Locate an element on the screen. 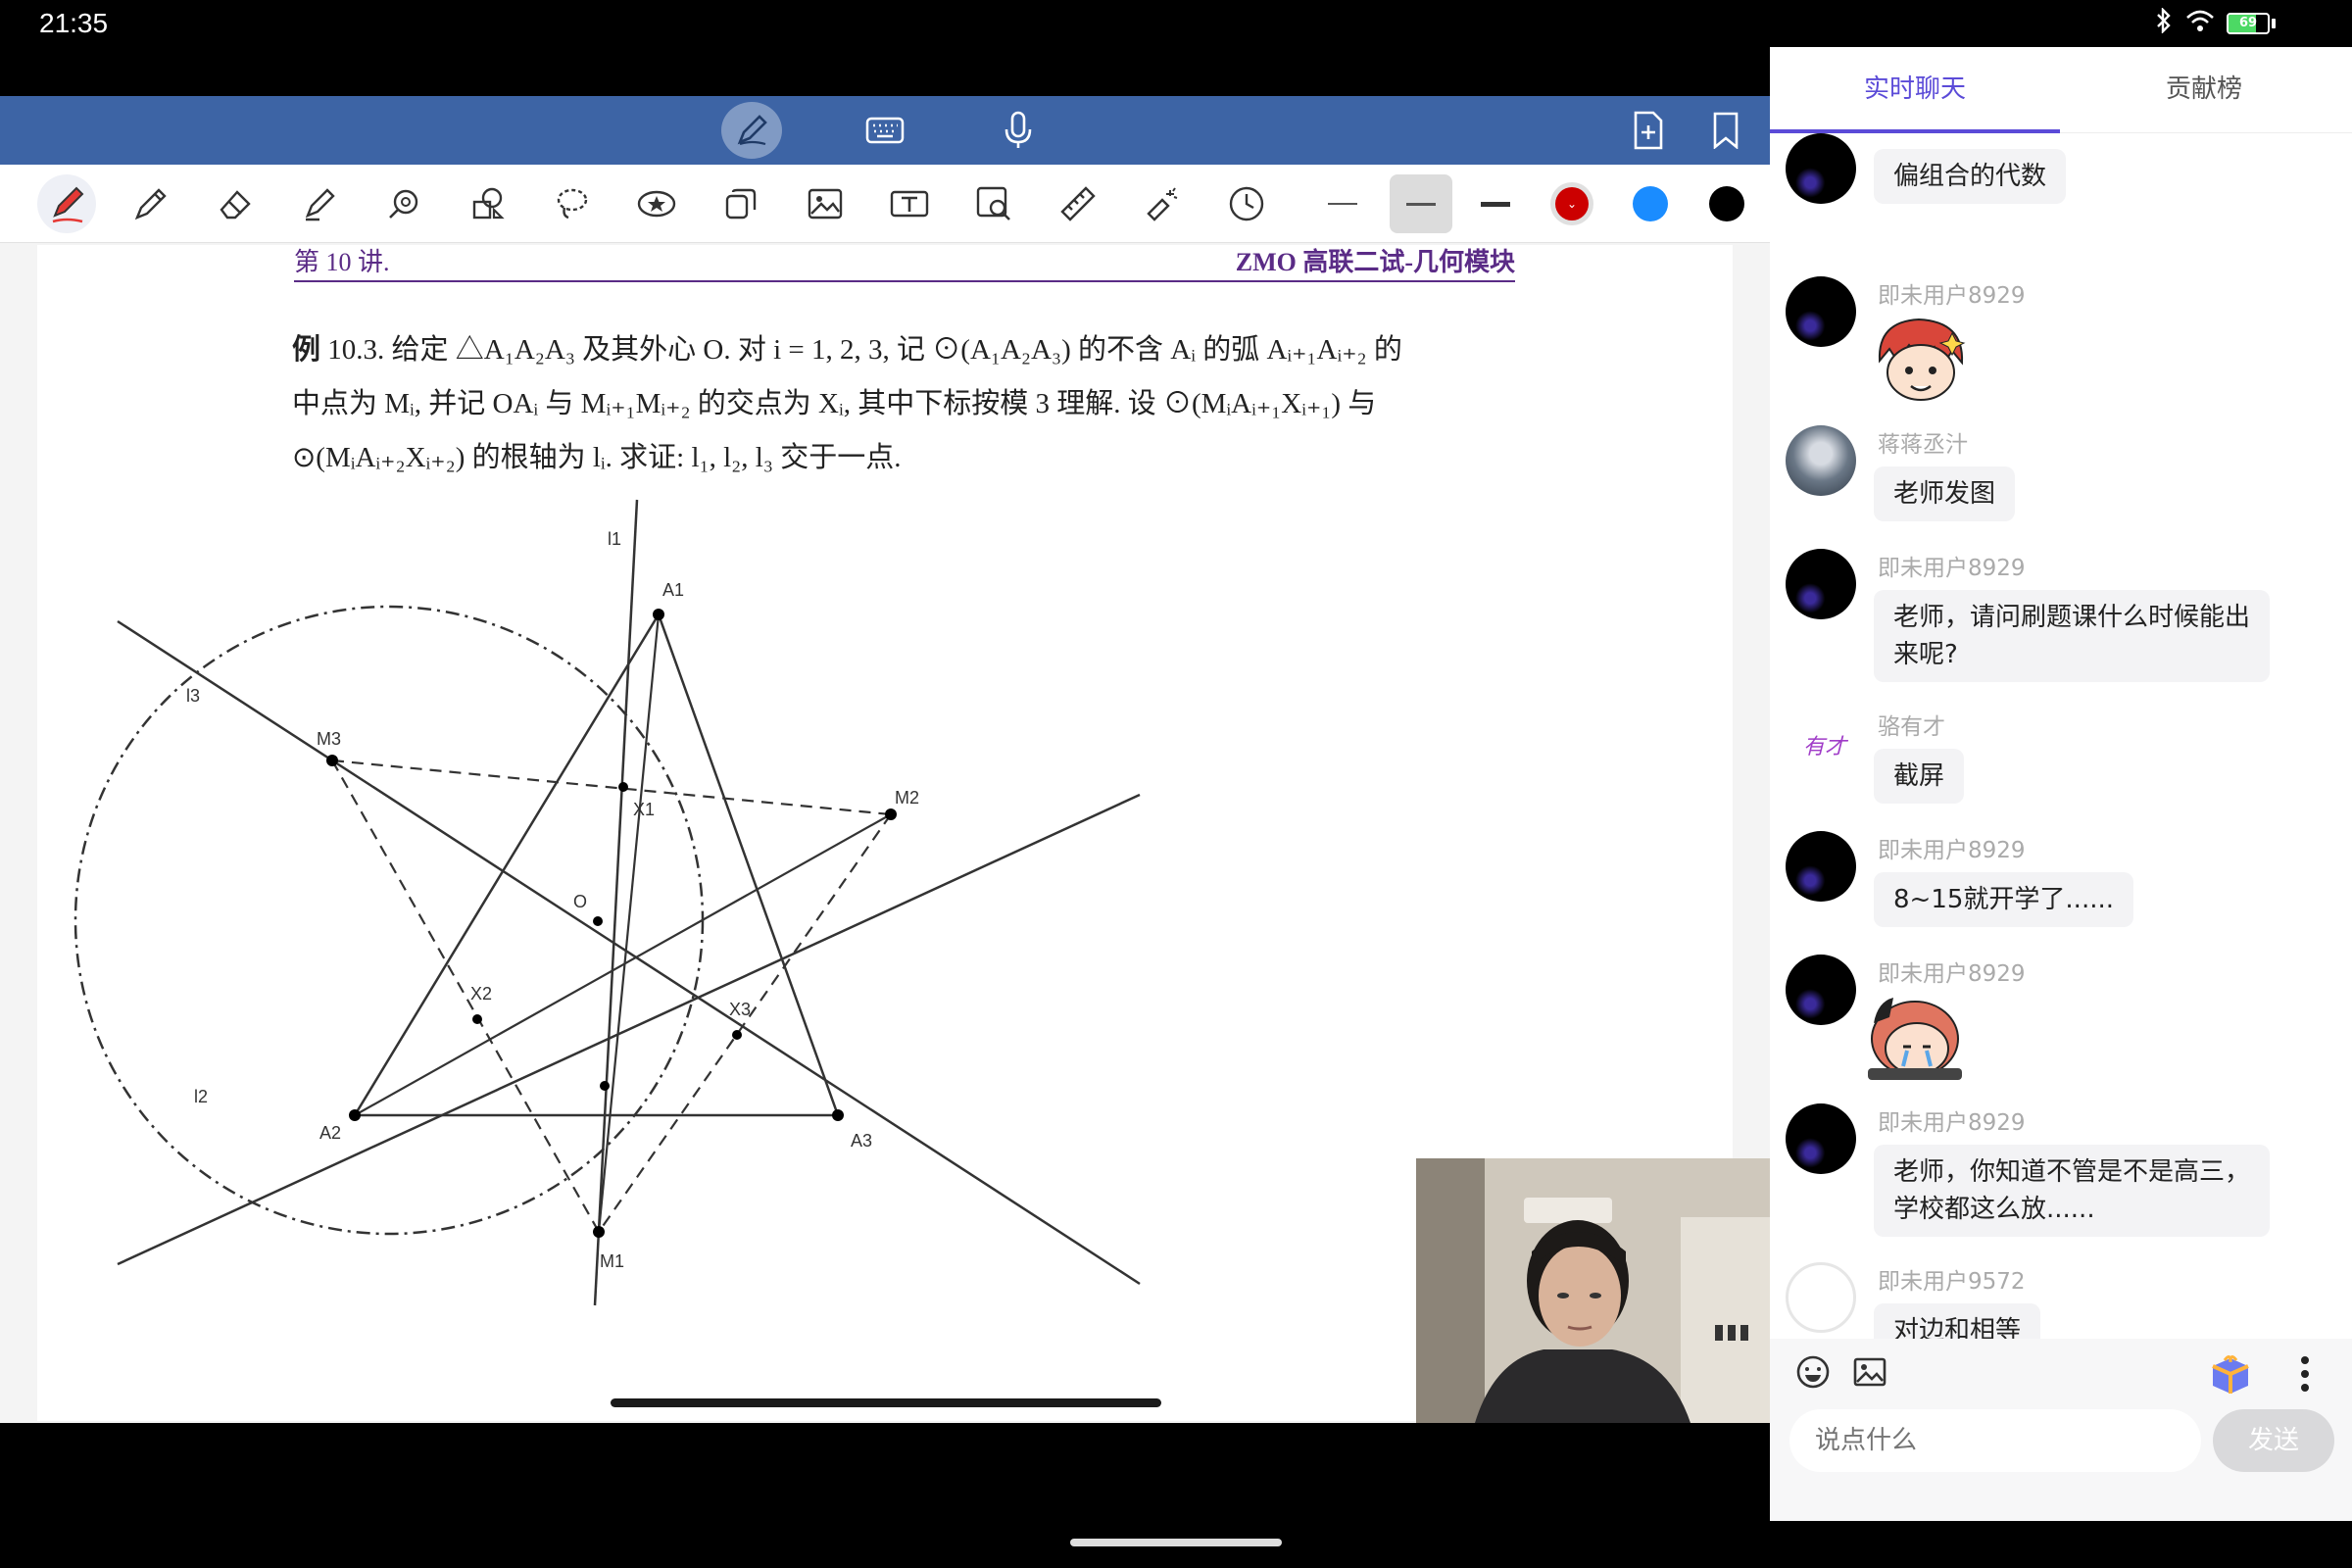  label-a3: A3 is located at coordinates (861, 1141).